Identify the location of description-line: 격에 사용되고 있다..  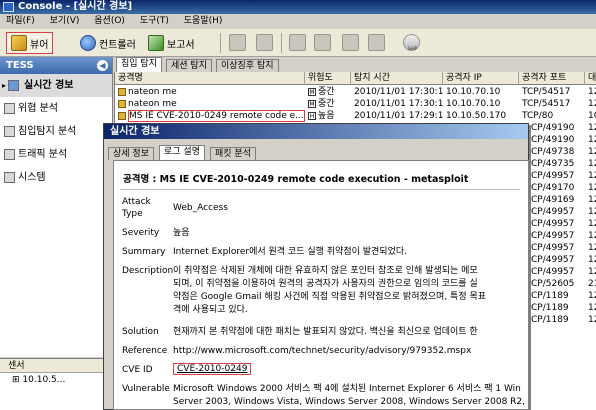
(210, 310).